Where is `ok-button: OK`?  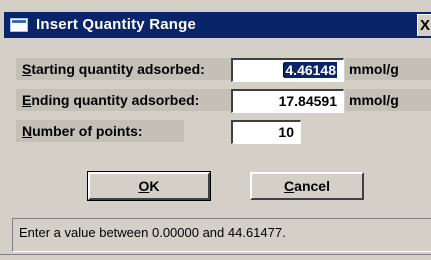
ok-button: OK is located at coordinates (149, 186).